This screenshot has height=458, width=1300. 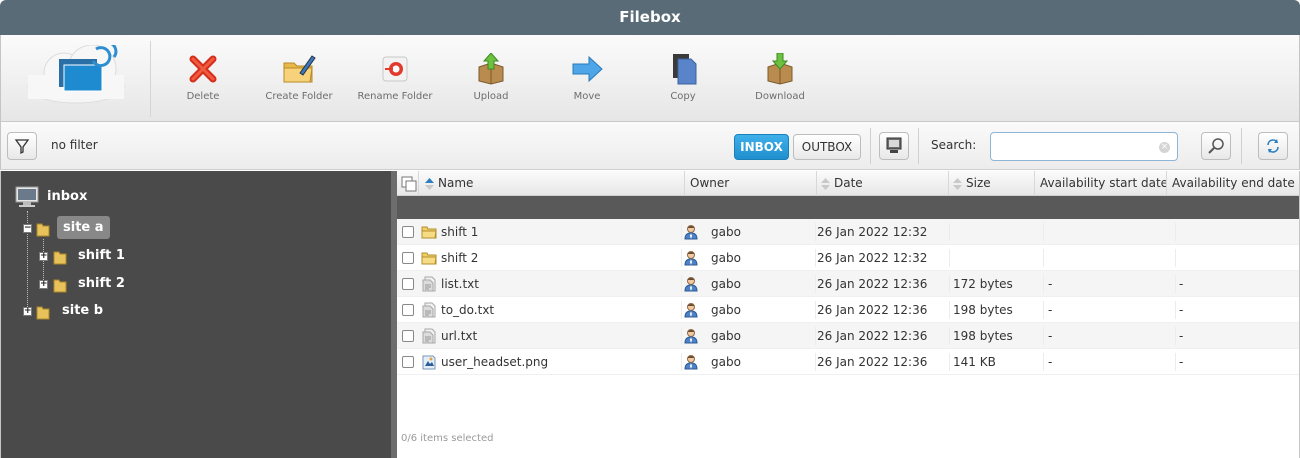 I want to click on column-availability-end: Availability end date, so click(x=1235, y=183).